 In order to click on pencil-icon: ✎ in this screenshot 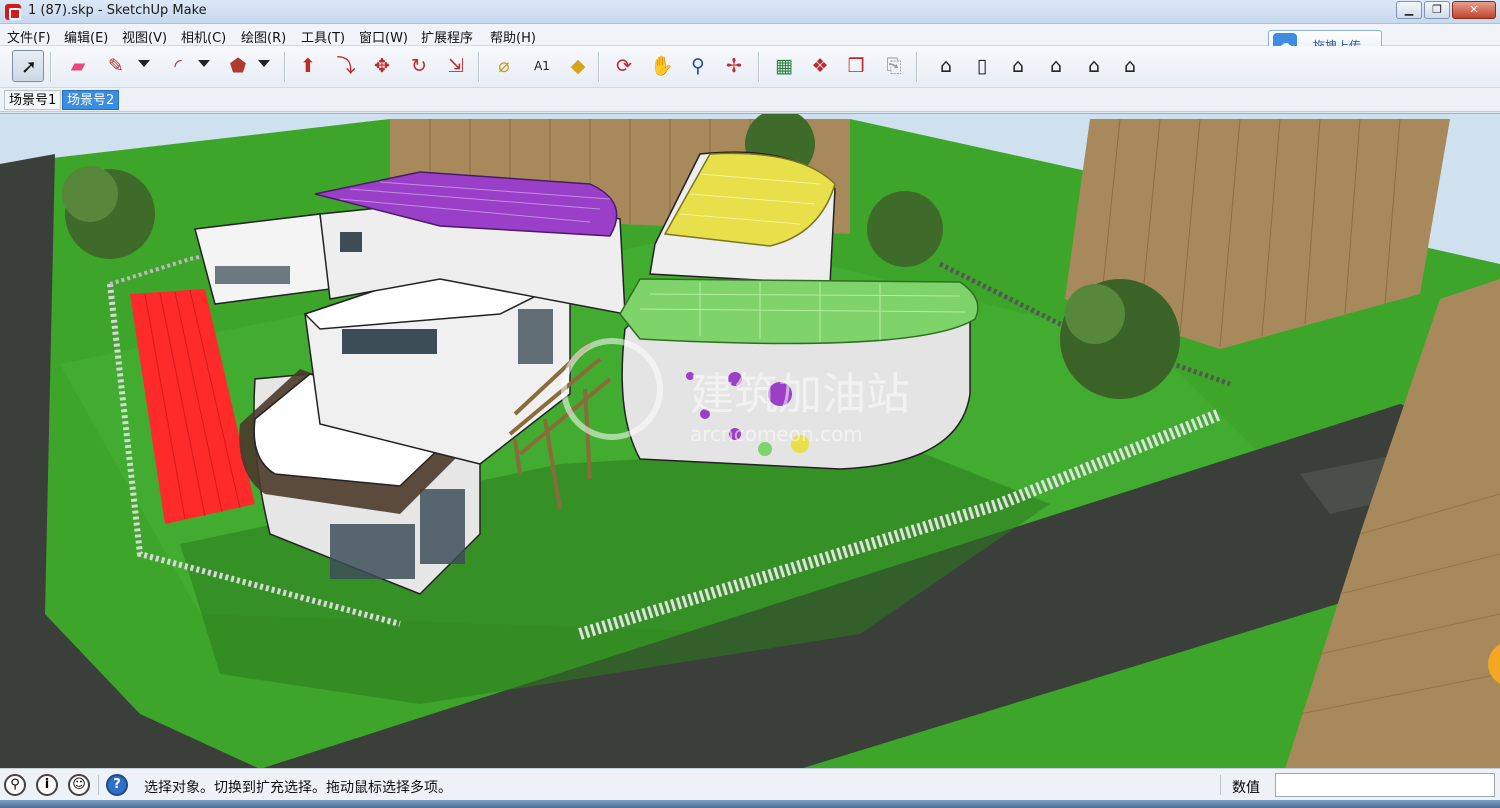, I will do `click(116, 66)`.